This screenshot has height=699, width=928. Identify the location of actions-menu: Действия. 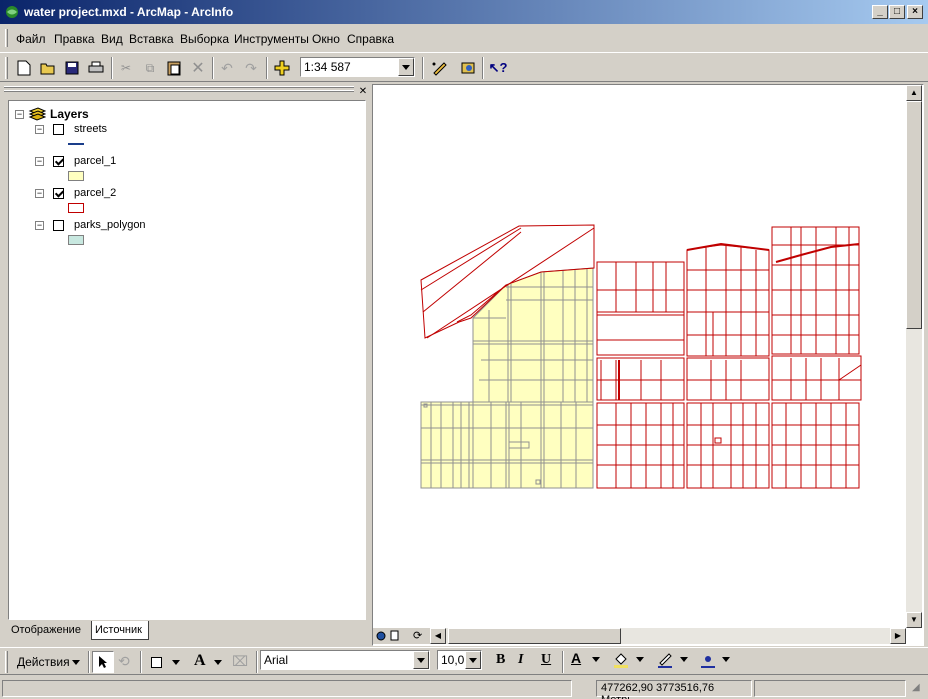
(43, 662).